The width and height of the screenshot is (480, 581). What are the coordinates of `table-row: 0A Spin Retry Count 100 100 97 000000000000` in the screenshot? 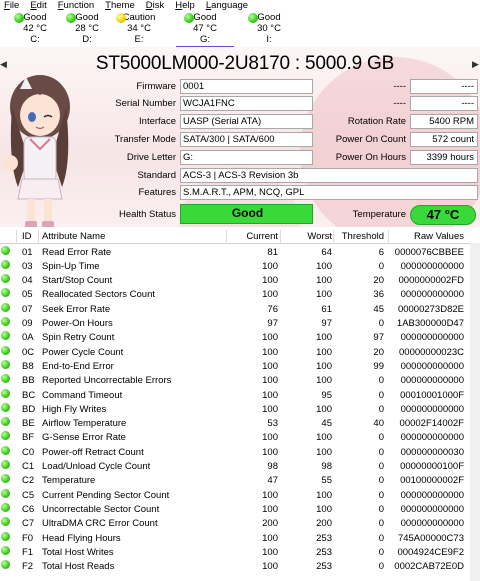 It's located at (240, 338).